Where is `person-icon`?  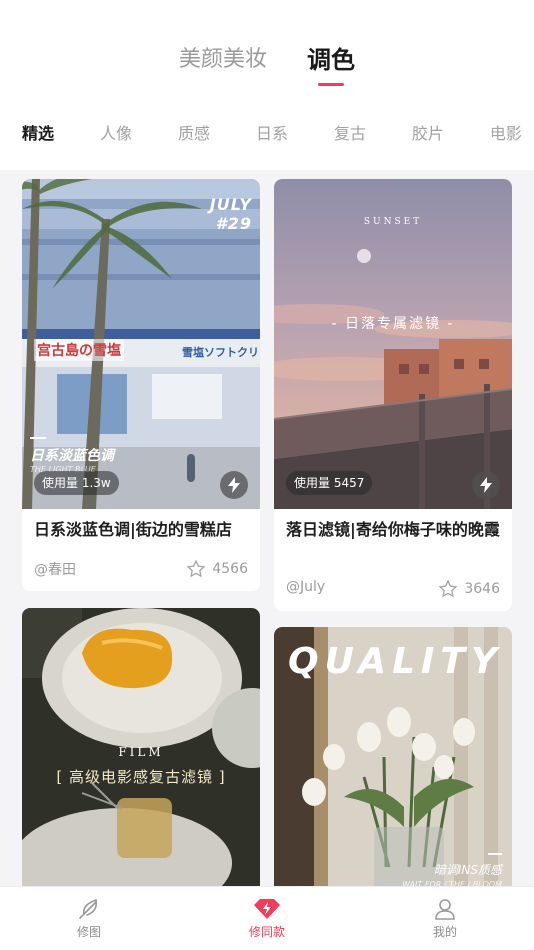
person-icon is located at coordinates (445, 909).